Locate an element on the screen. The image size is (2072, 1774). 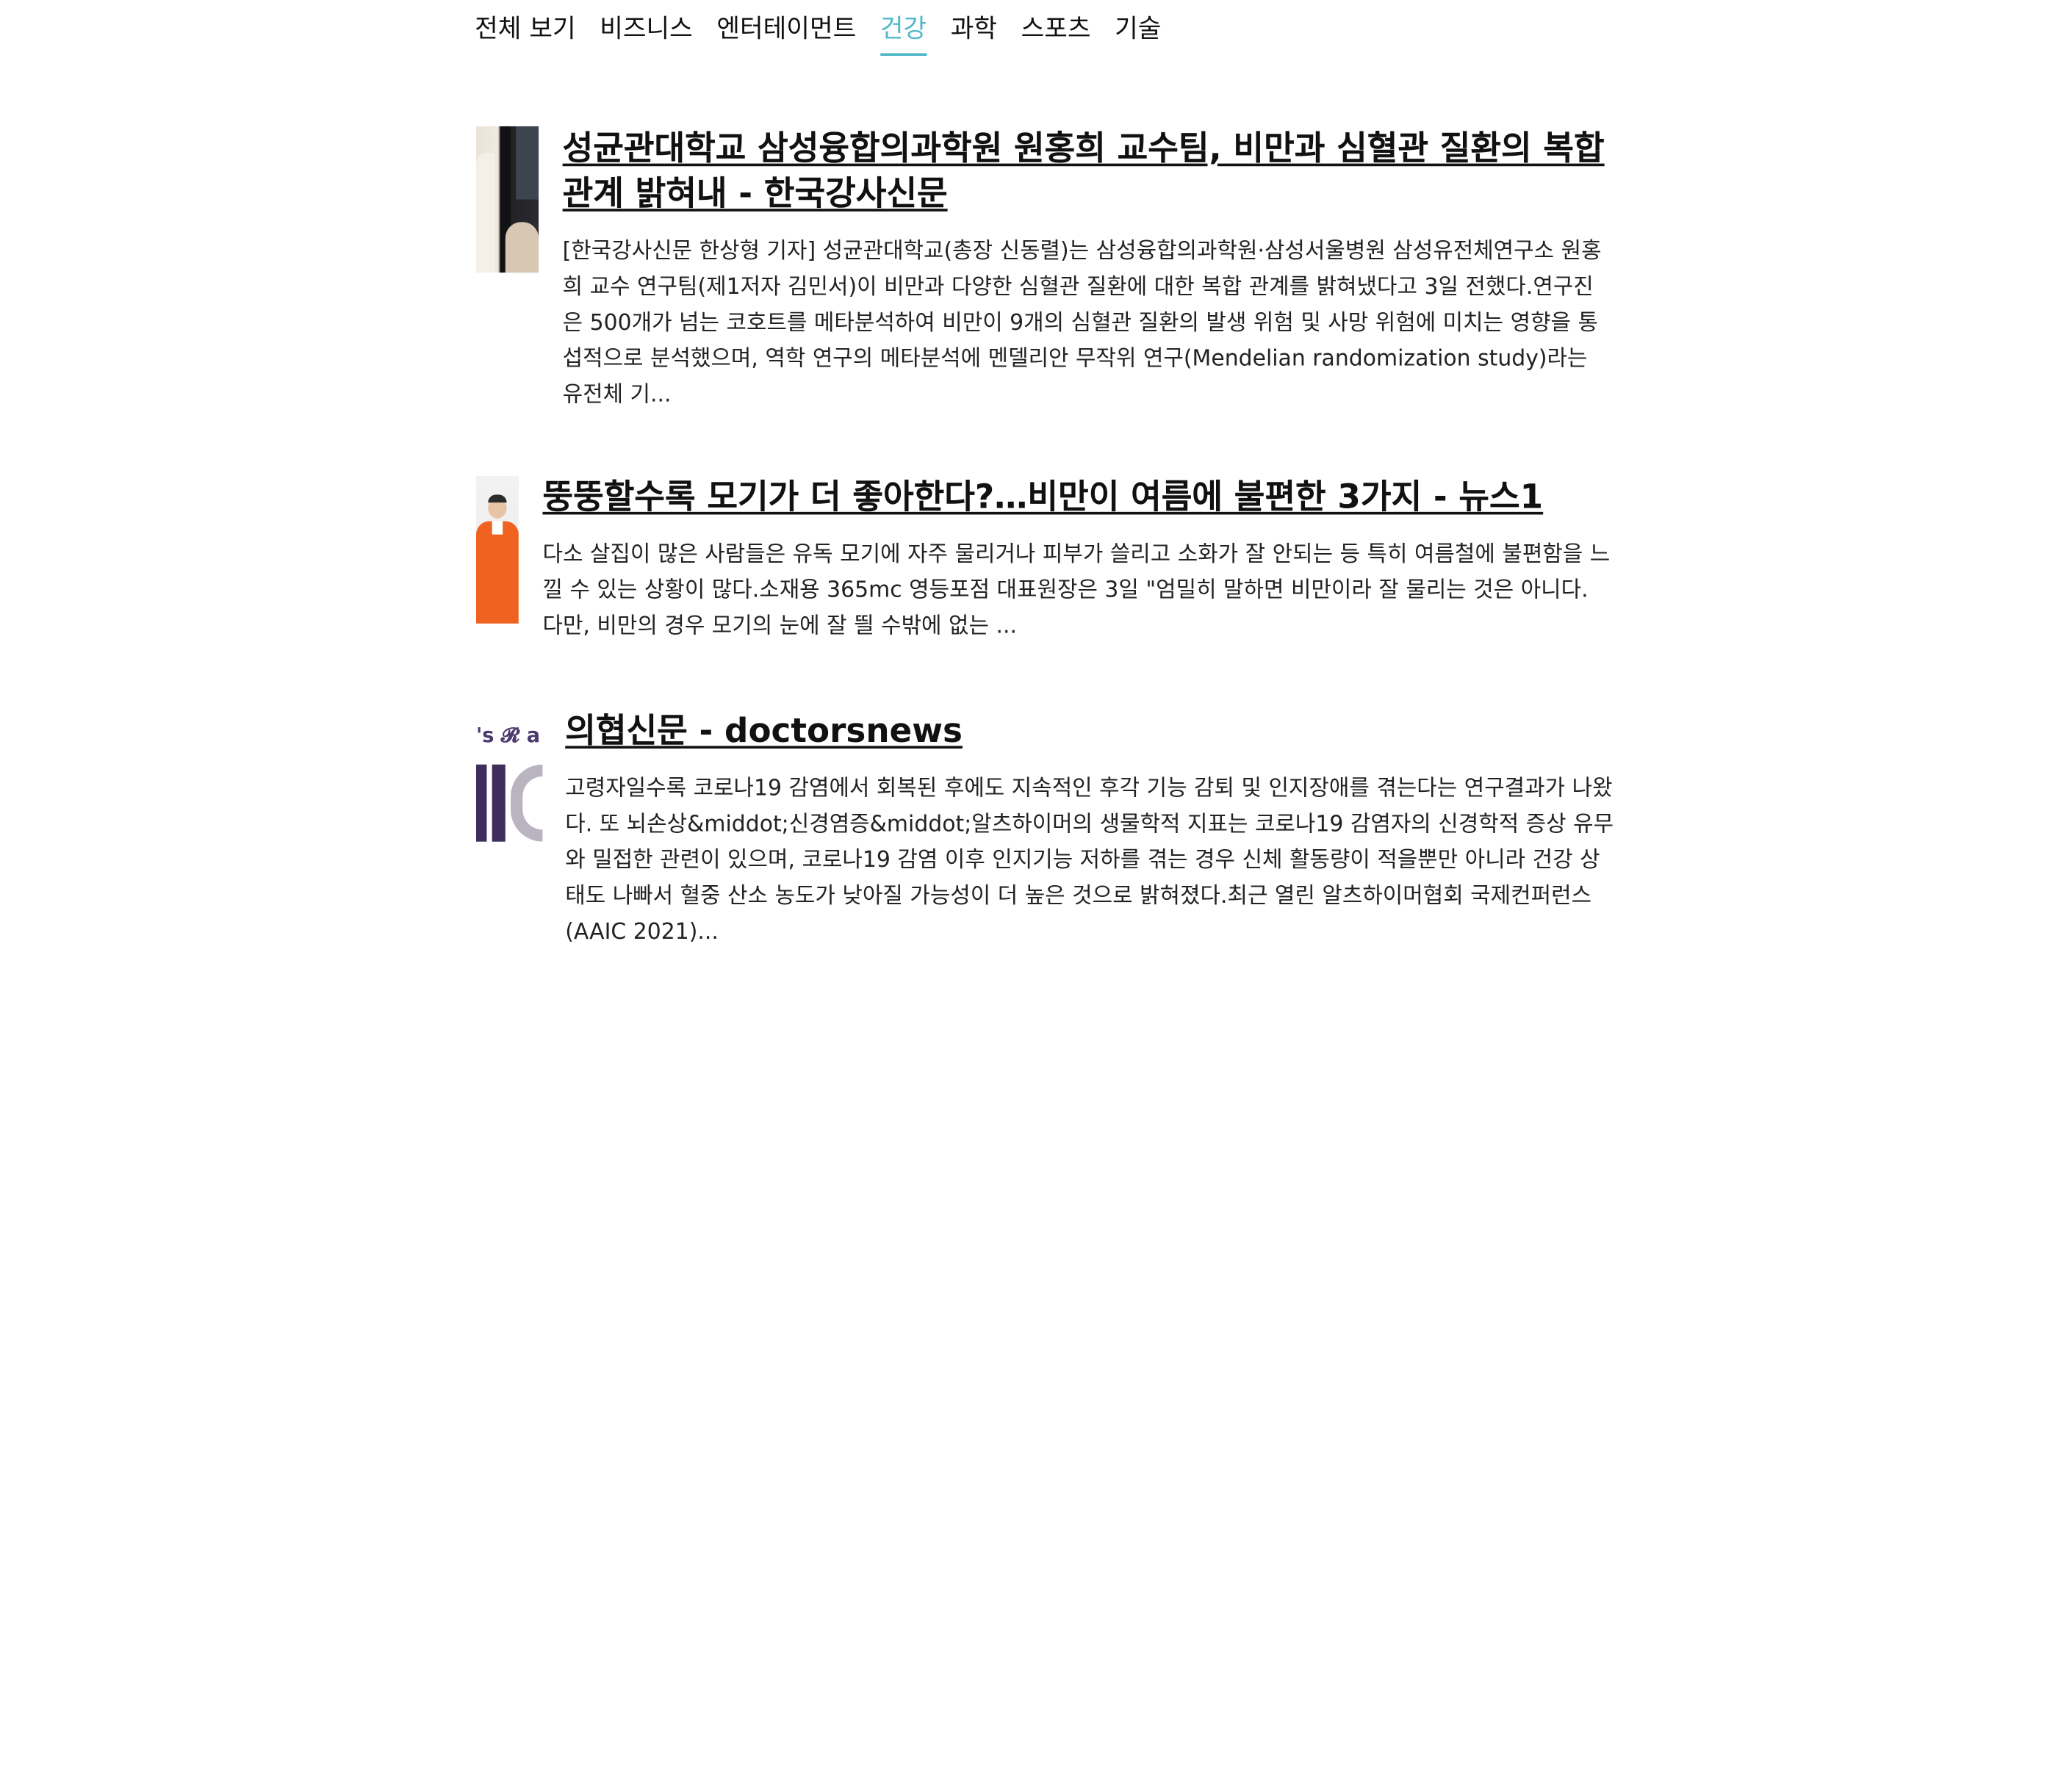
article-title-link: 의협신문 - doctorsnews is located at coordinates (1090, 731).